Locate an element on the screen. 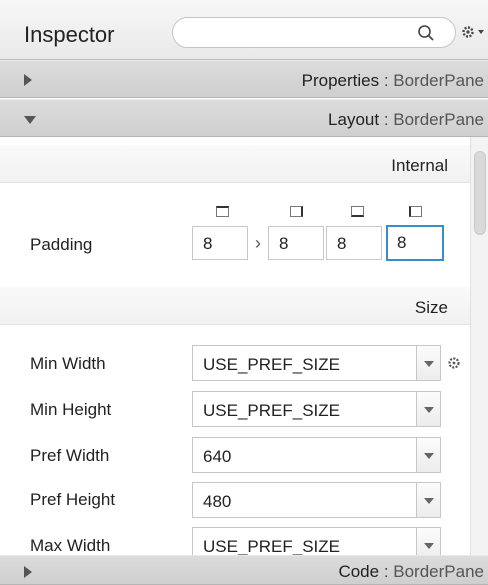 Image resolution: width=488 pixels, height=585 pixels. settings-gear-icon is located at coordinates (474, 32).